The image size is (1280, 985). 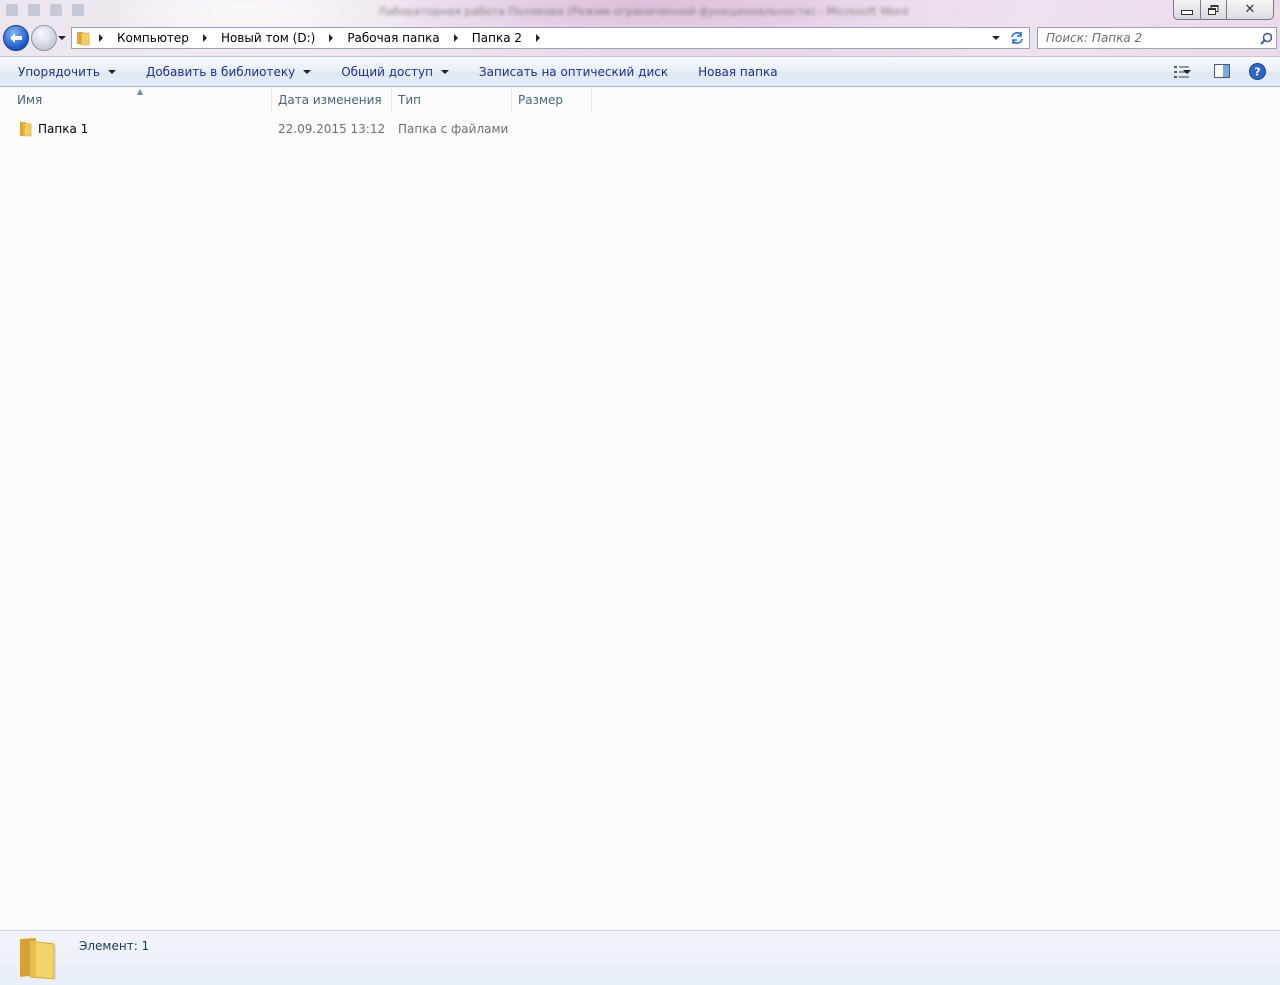 I want to click on close-icon: ✕, so click(x=1250, y=9).